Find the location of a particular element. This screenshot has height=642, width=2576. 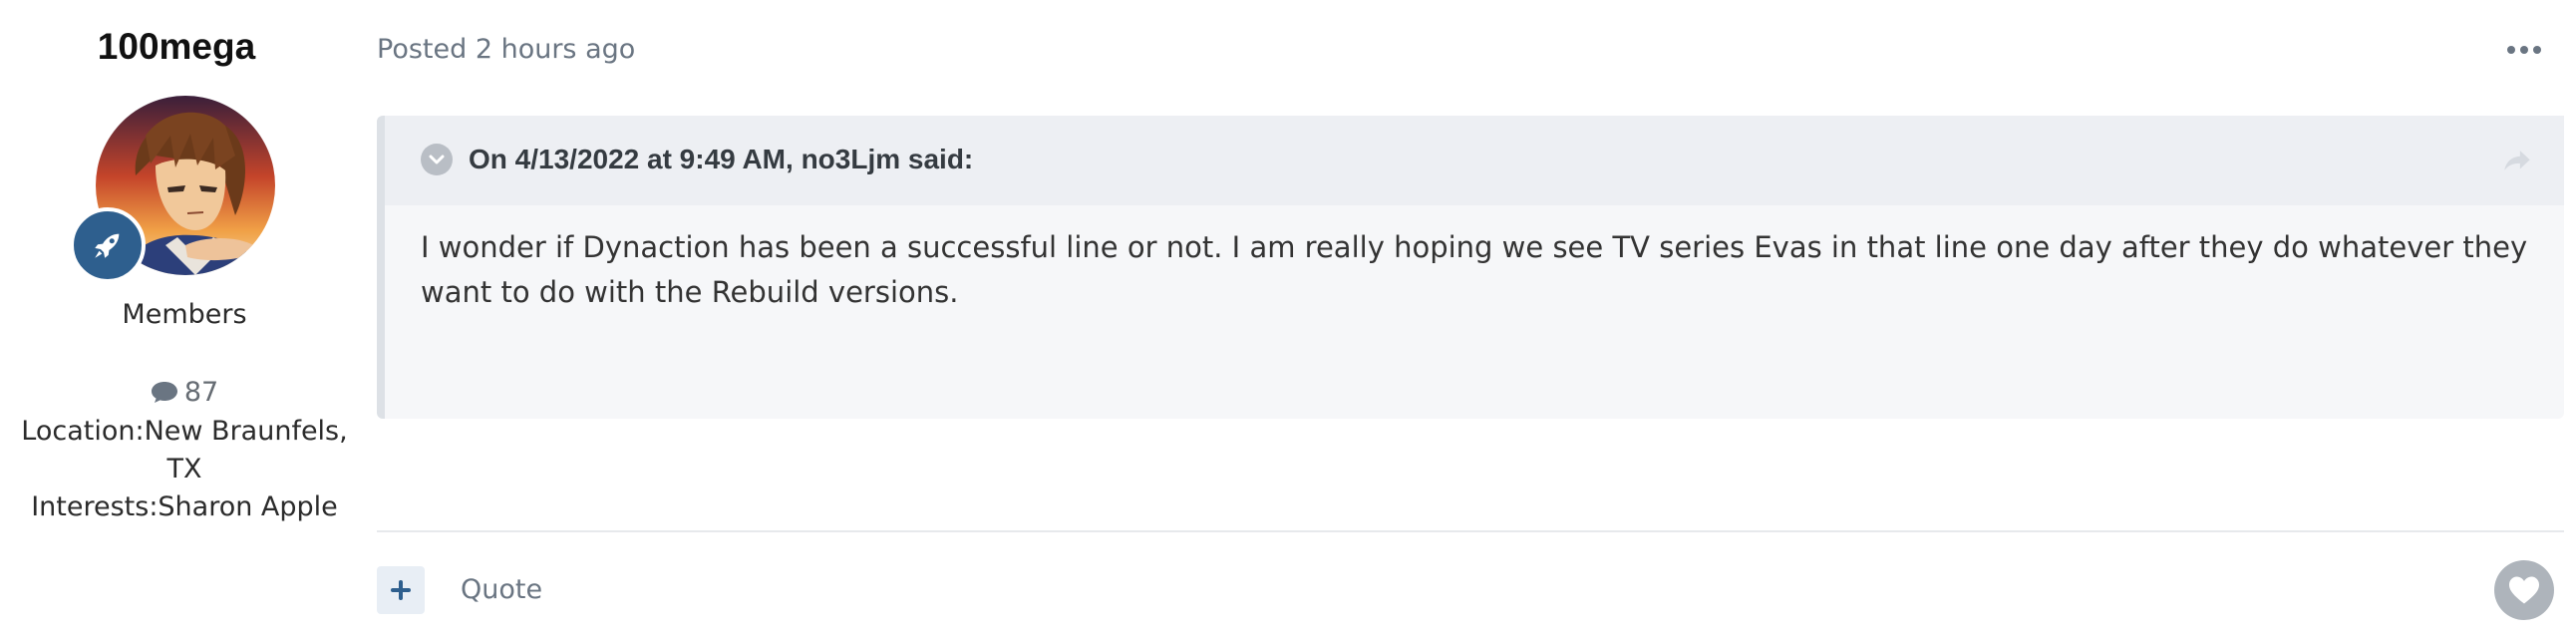

quote-toggle-button is located at coordinates (437, 159).